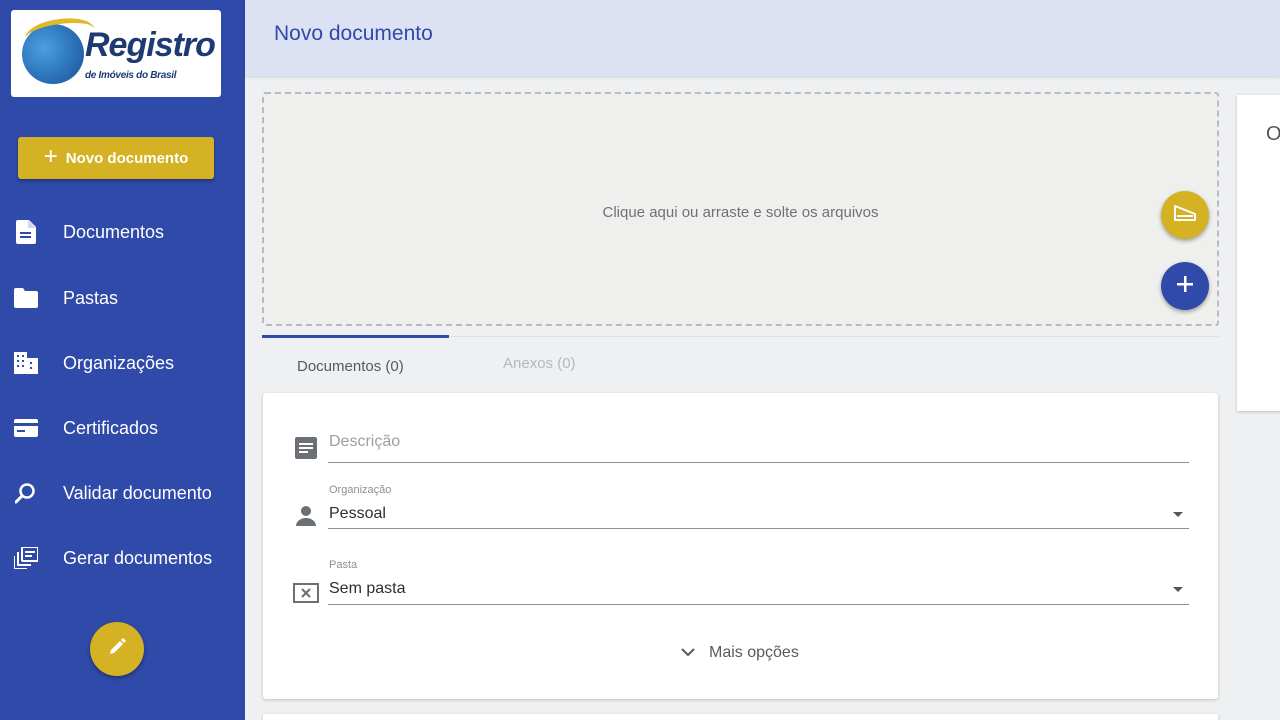 Image resolution: width=1280 pixels, height=720 pixels. I want to click on sidebar-item-documentos: Documentos, so click(122, 232).